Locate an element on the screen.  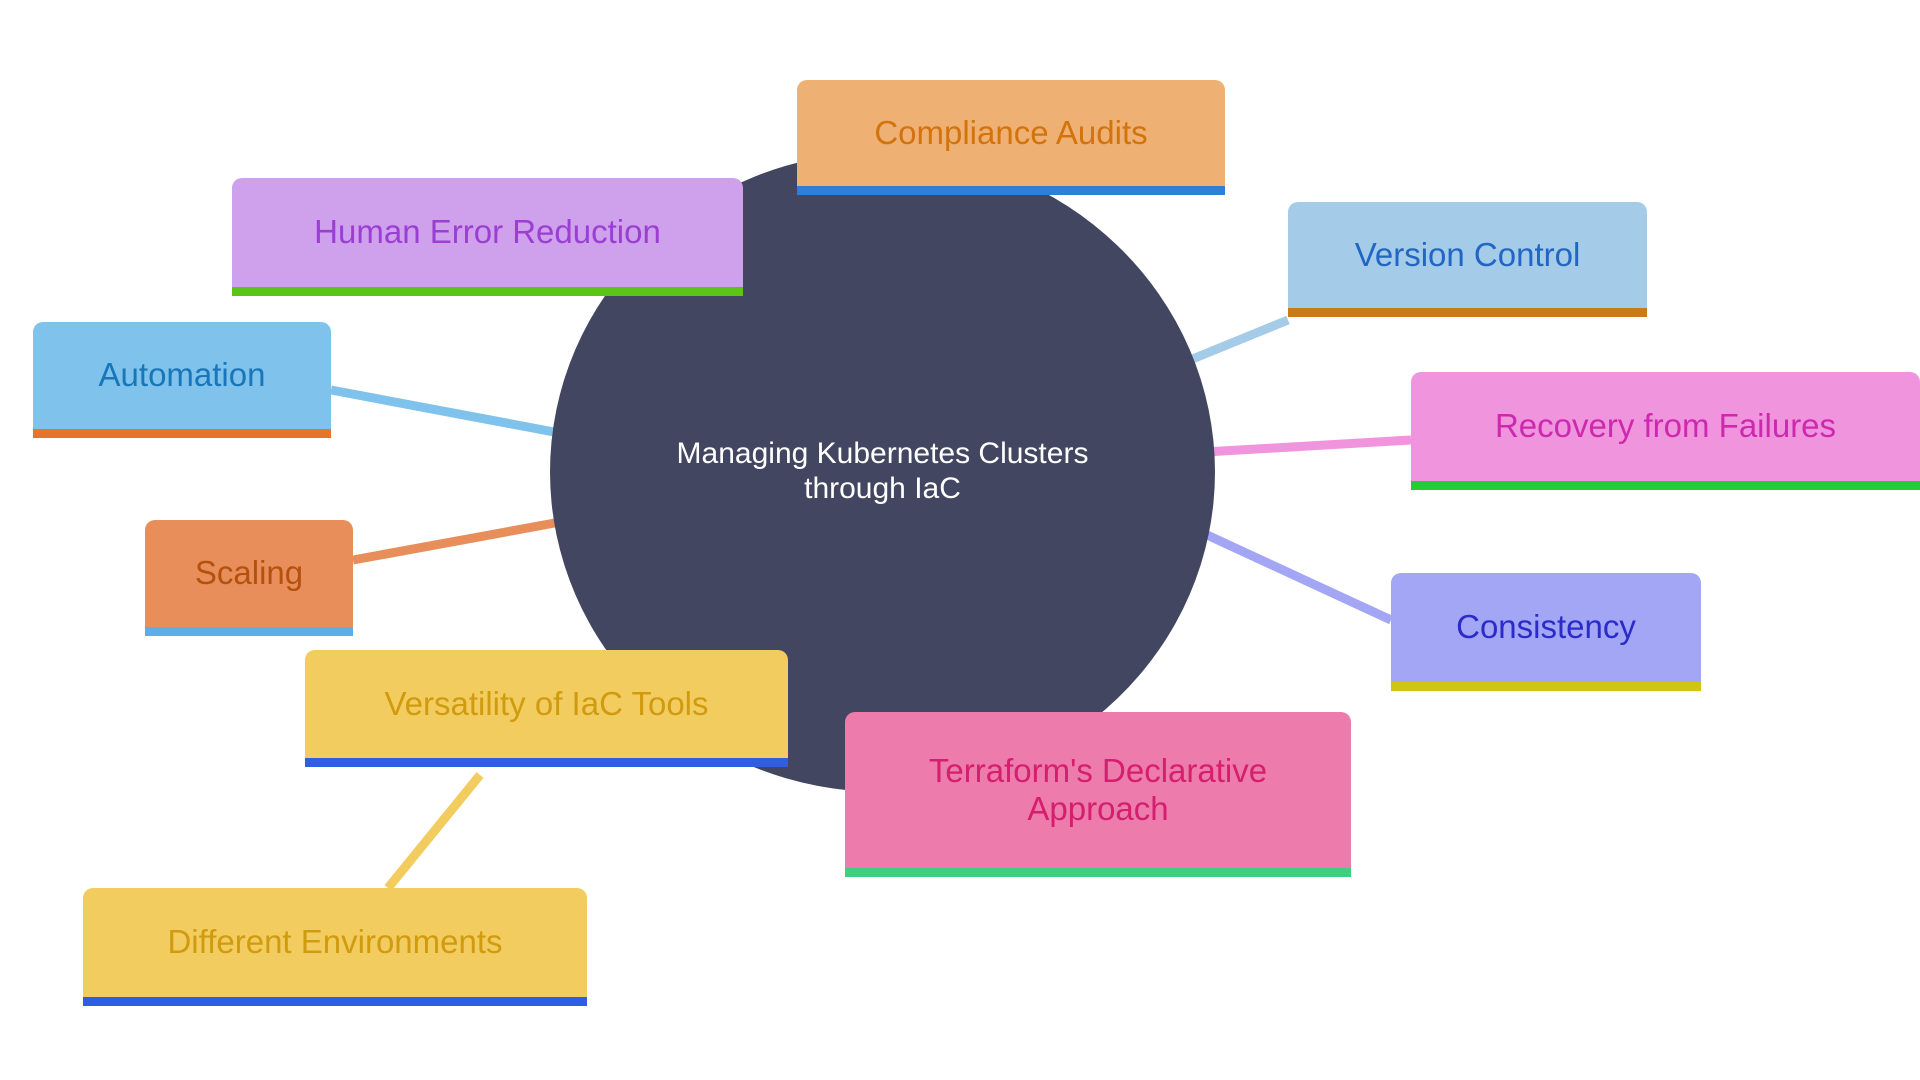
connector-consistency is located at coordinates (1291, 574).